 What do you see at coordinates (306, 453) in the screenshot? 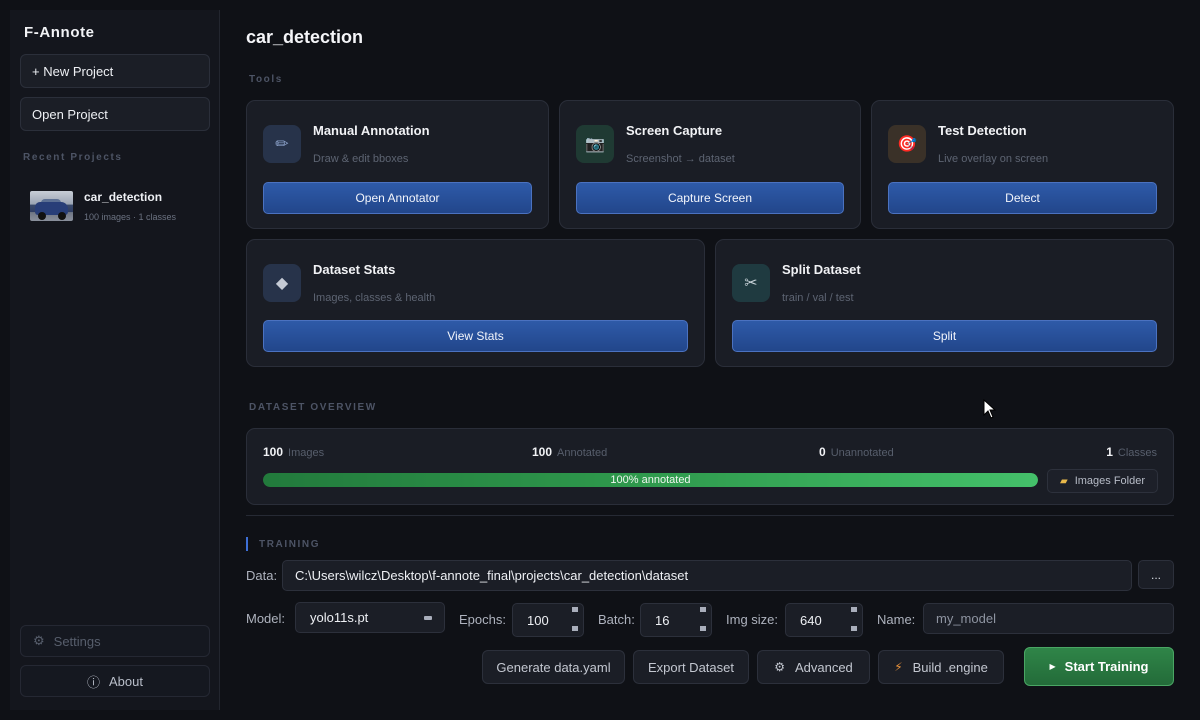
I see `images-label: Images` at bounding box center [306, 453].